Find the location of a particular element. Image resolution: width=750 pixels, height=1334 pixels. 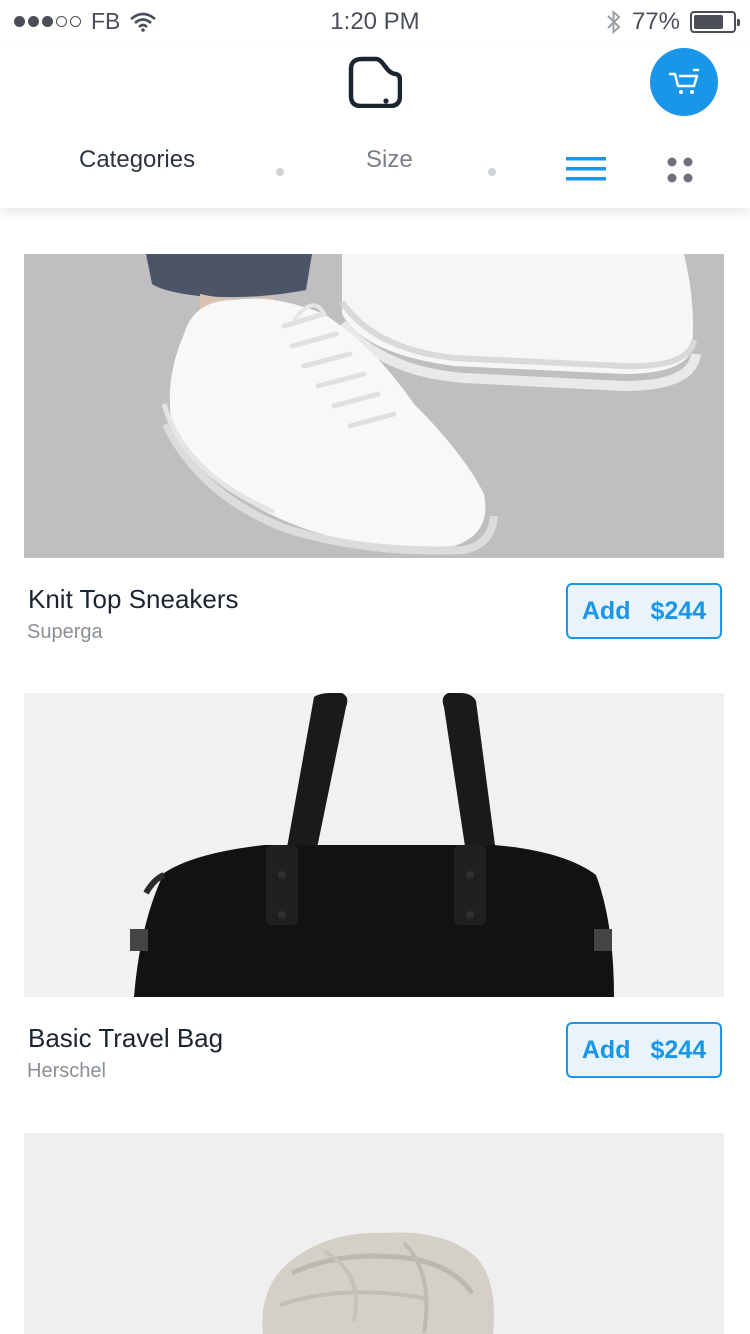

product-brand: Superga is located at coordinates (65, 632).